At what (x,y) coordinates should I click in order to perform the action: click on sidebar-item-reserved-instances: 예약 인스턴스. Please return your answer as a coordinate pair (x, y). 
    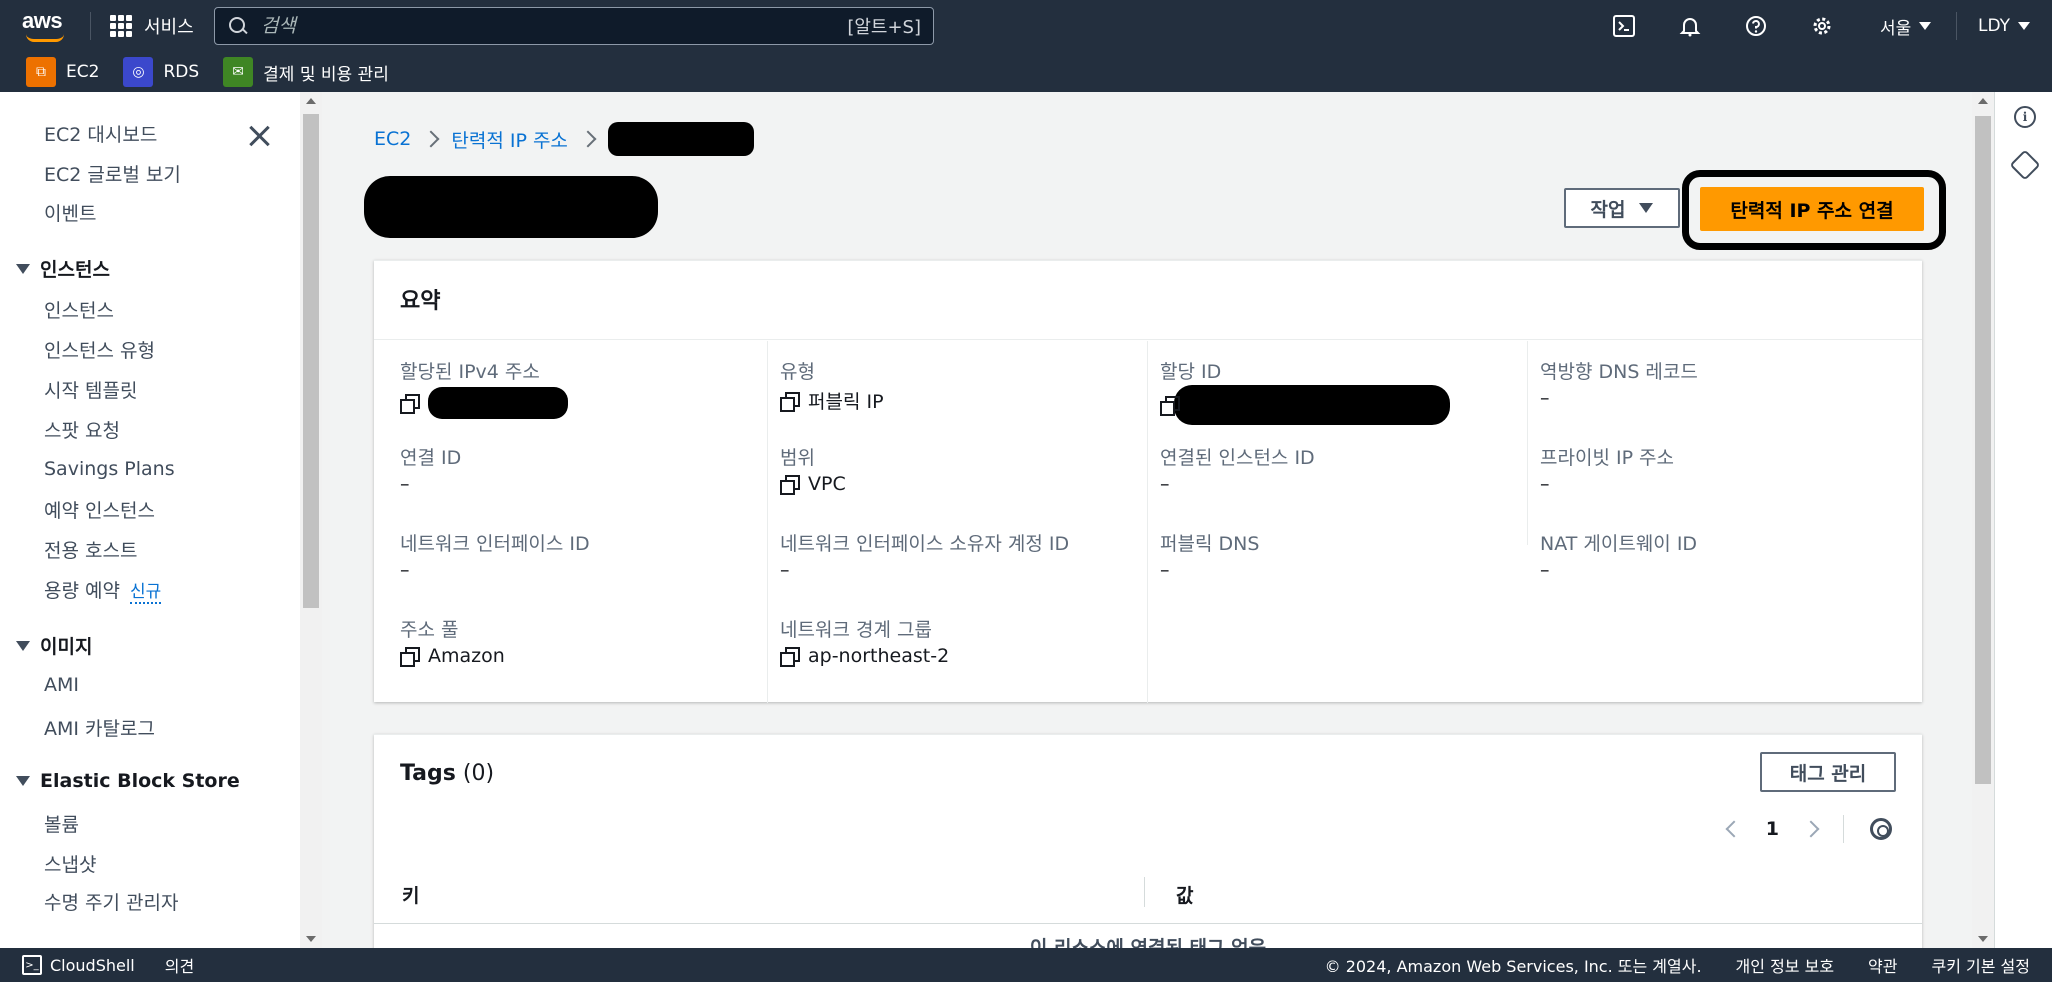
    Looking at the image, I should click on (99, 509).